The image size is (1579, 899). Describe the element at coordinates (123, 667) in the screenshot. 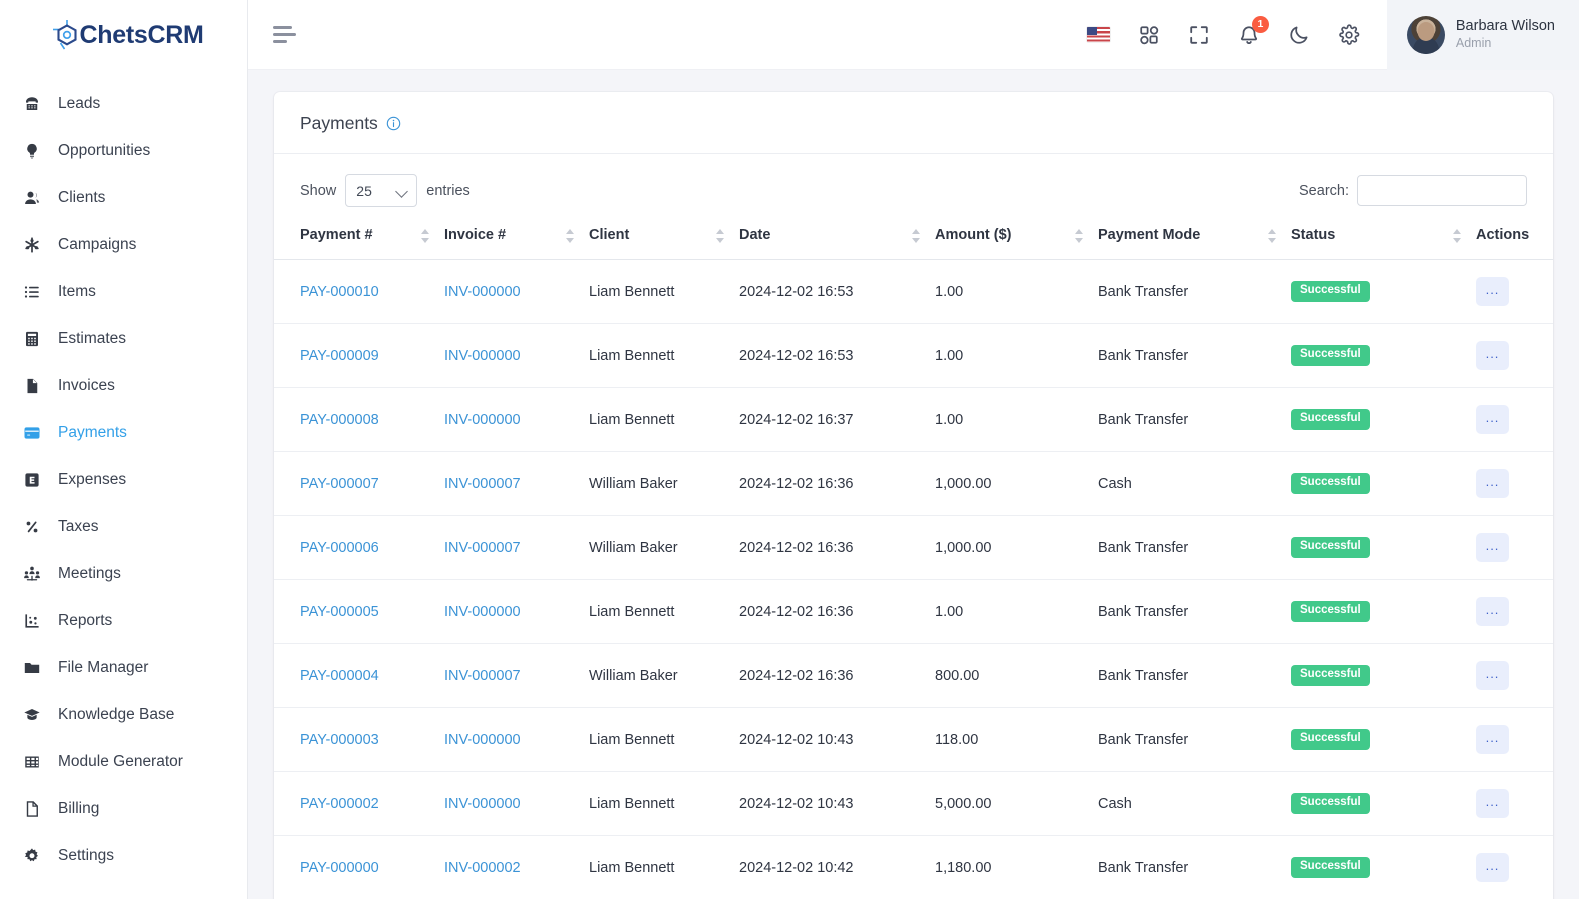

I see `sidebar-item-file-manager: File Manager` at that location.